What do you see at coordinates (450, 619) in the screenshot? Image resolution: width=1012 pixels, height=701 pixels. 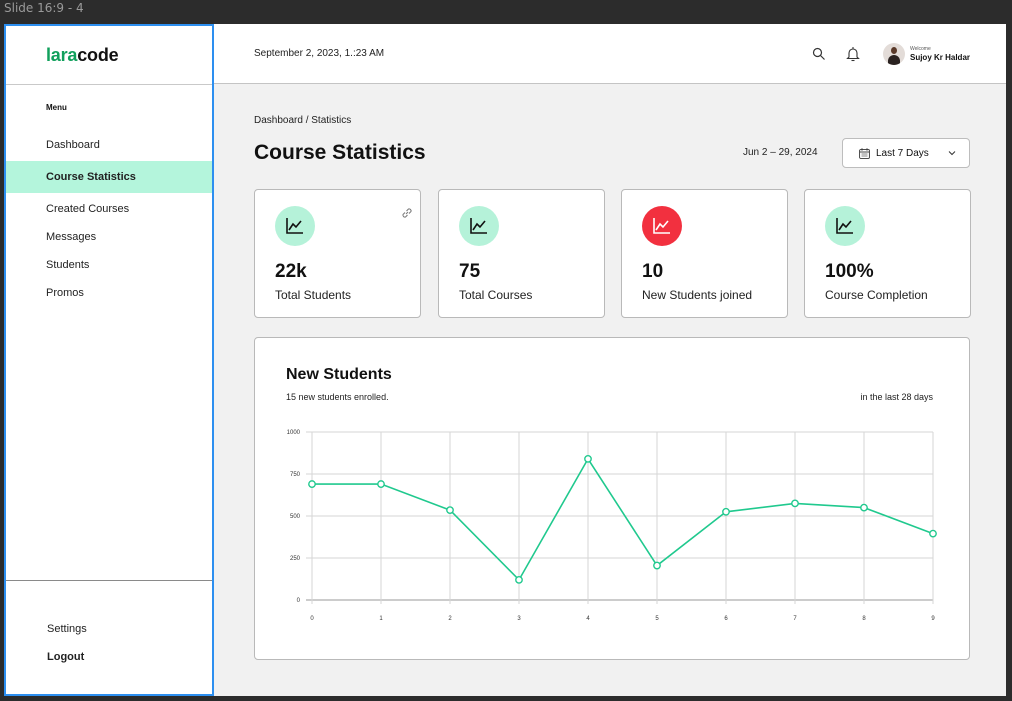 I see `x-tick-label: 2` at bounding box center [450, 619].